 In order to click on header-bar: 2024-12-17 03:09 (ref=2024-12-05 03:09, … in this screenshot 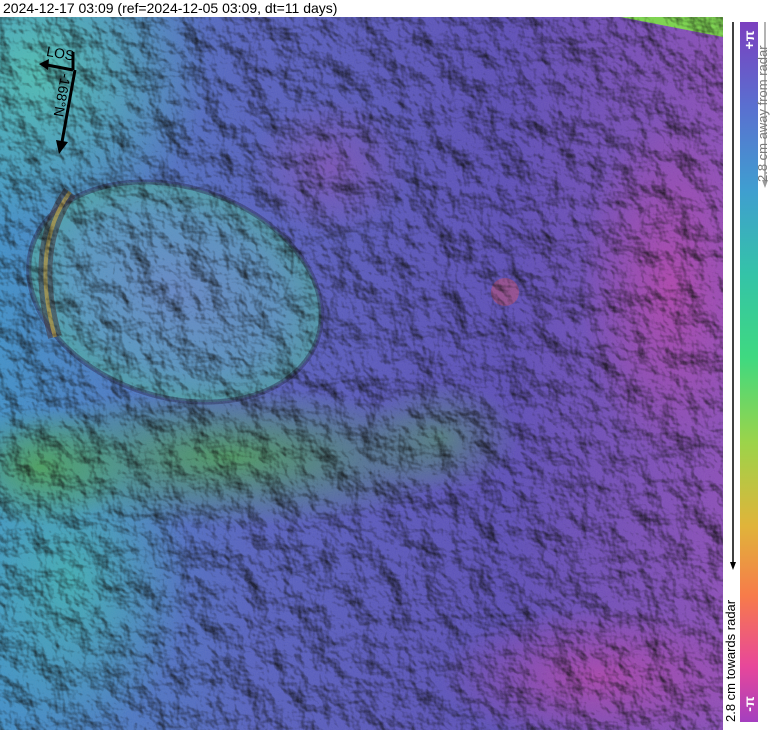, I will do `click(386, 8)`.